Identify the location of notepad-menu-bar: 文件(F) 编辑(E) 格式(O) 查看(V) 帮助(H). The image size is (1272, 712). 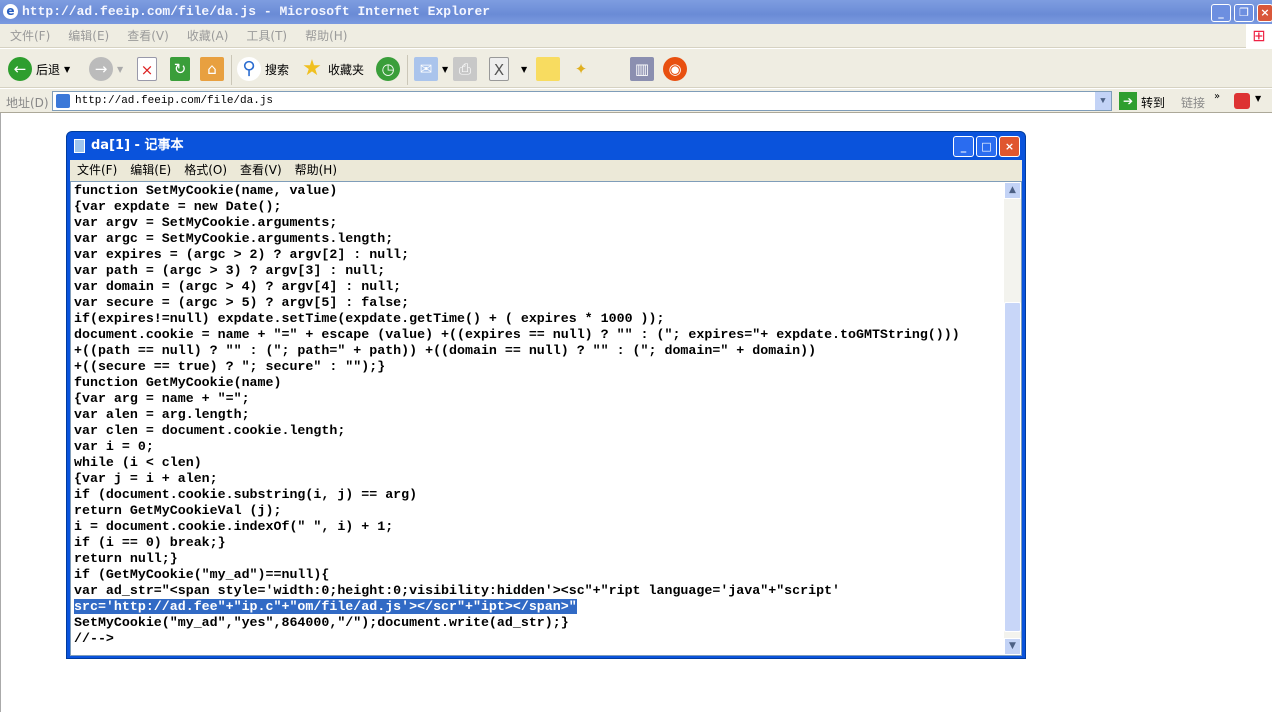
(546, 170).